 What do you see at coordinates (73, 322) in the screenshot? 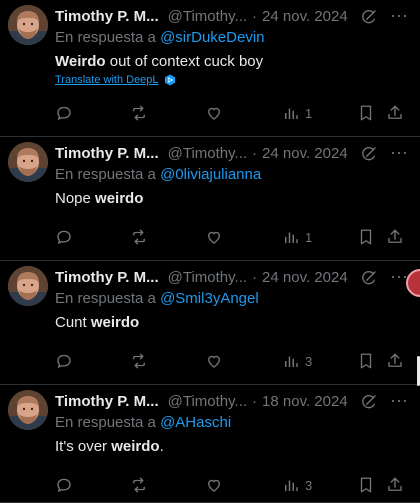
I see `tweet-text-segment: Cunt` at bounding box center [73, 322].